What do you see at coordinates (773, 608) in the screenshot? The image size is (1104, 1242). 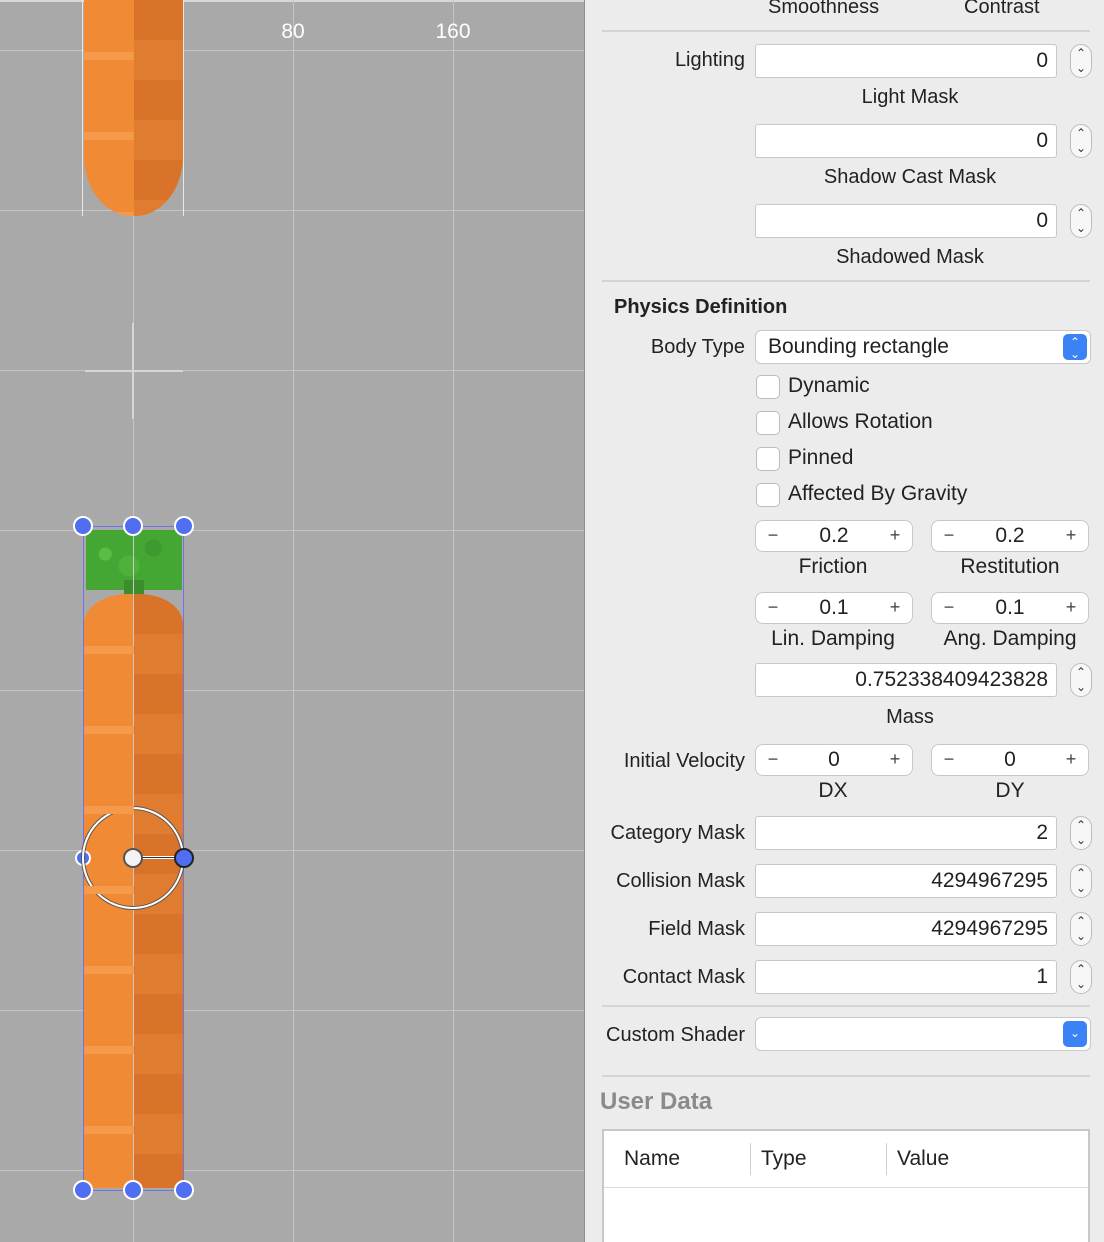 I see `lin-damping-decrement-button: −` at bounding box center [773, 608].